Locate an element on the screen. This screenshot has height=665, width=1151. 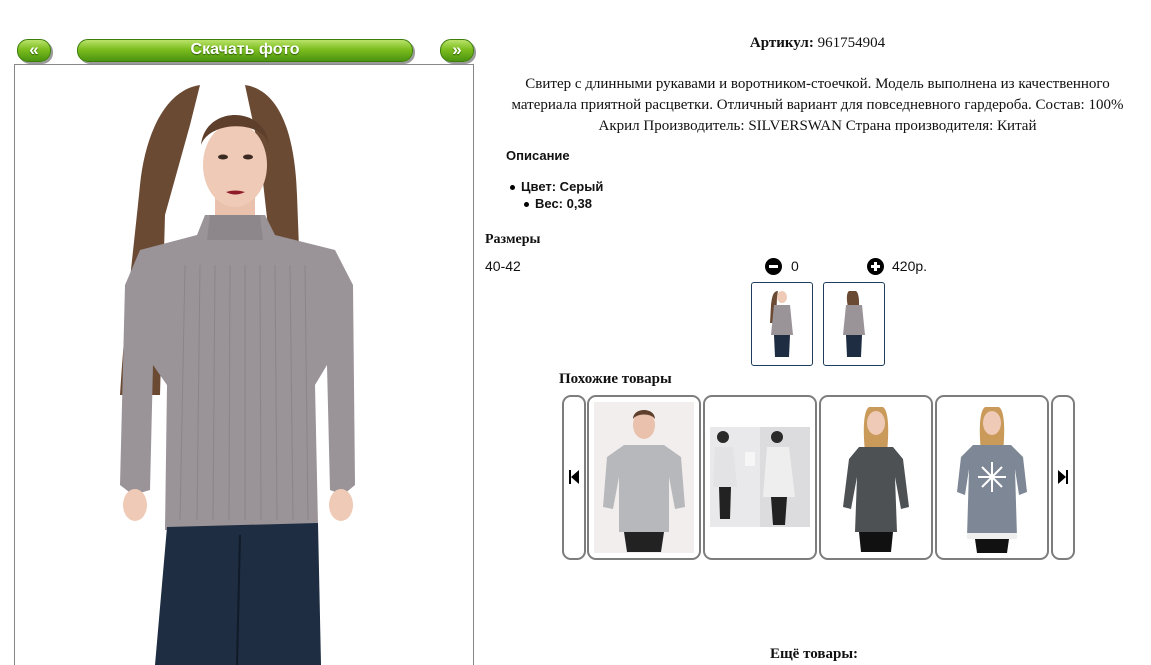
quantity-value: 0 is located at coordinates (795, 266).